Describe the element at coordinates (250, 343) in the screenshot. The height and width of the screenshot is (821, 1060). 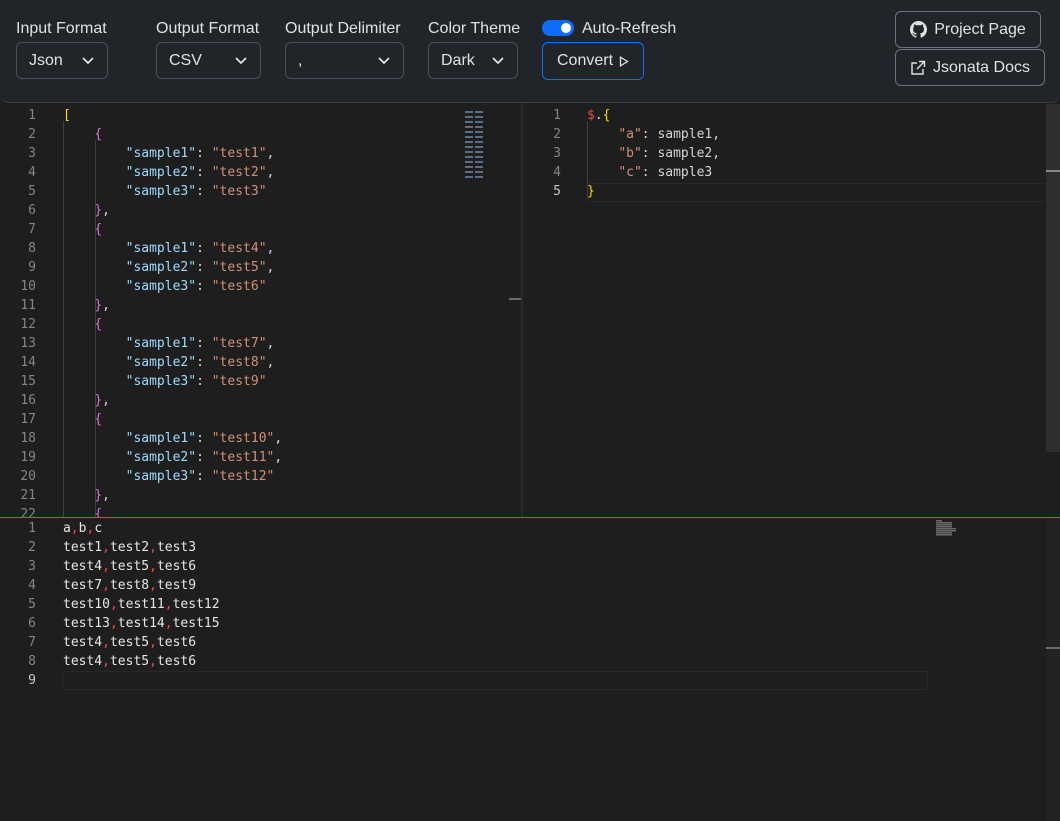
I see `code-line: 13 "sample1": "test7",` at that location.